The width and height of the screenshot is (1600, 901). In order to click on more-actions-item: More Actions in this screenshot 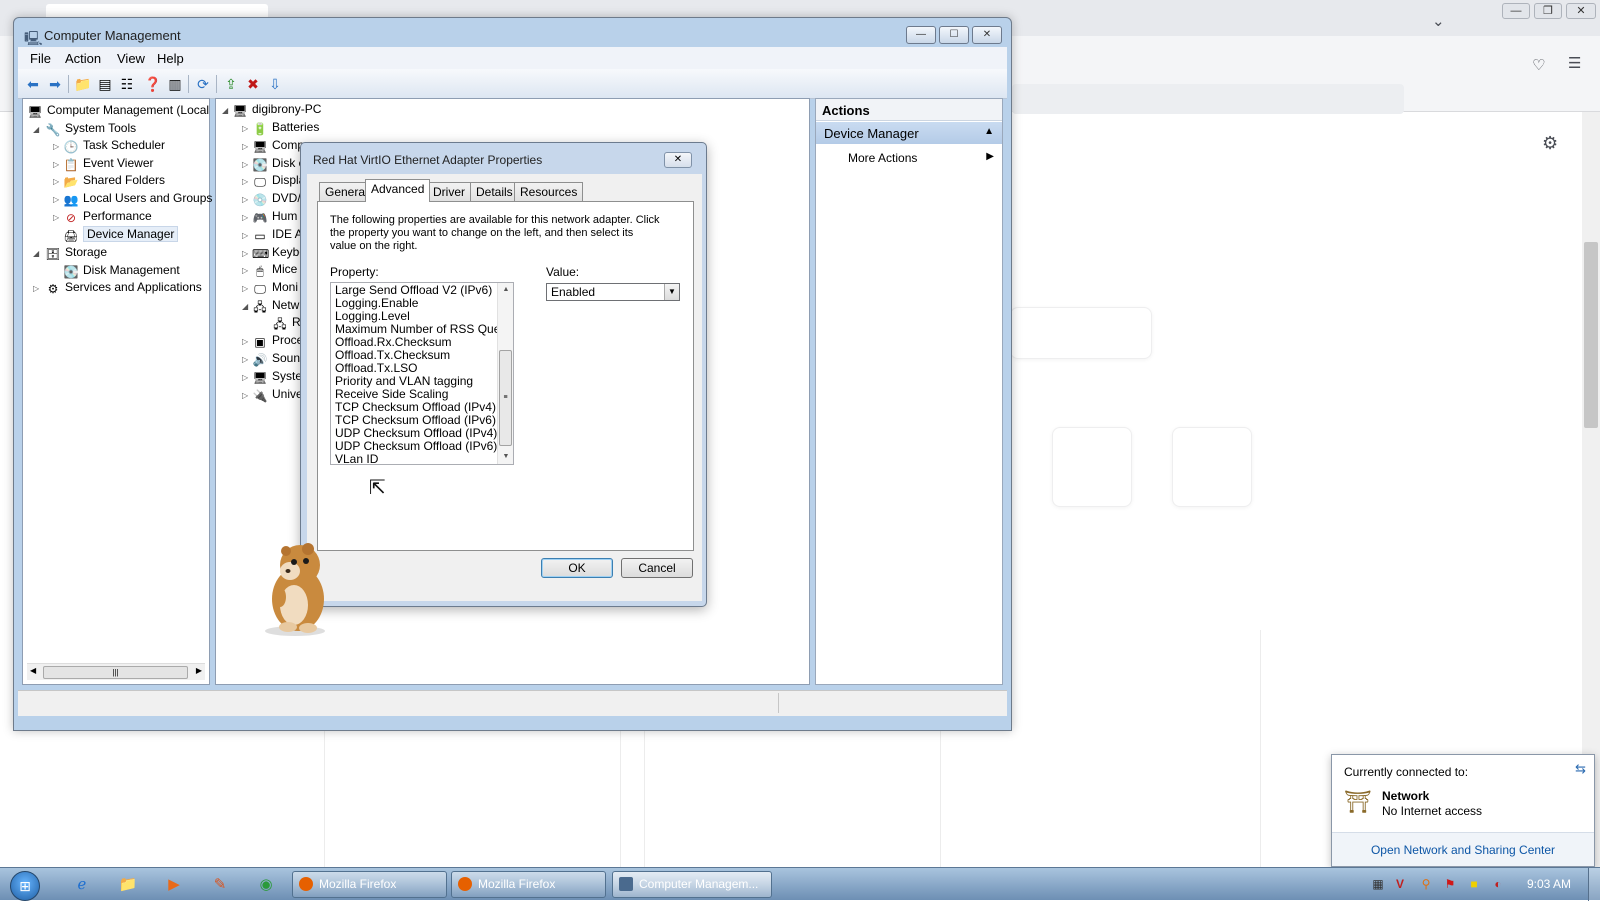, I will do `click(882, 158)`.